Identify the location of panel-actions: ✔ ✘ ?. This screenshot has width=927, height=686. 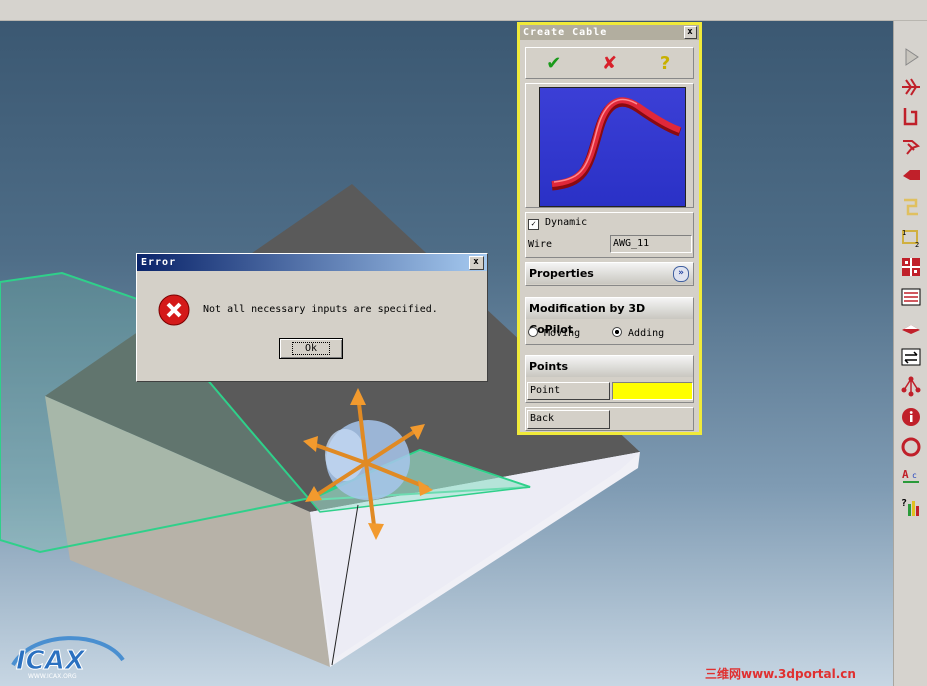
(609, 63).